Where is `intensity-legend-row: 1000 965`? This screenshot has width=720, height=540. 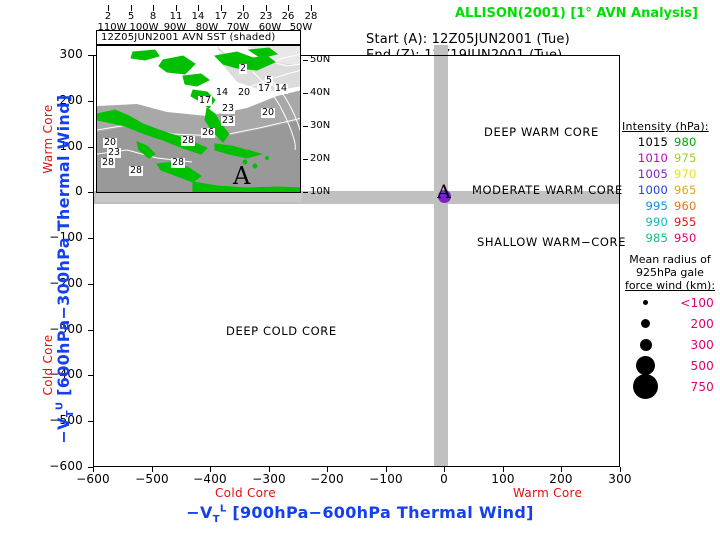 intensity-legend-row: 1000 965 is located at coordinates (669, 190).